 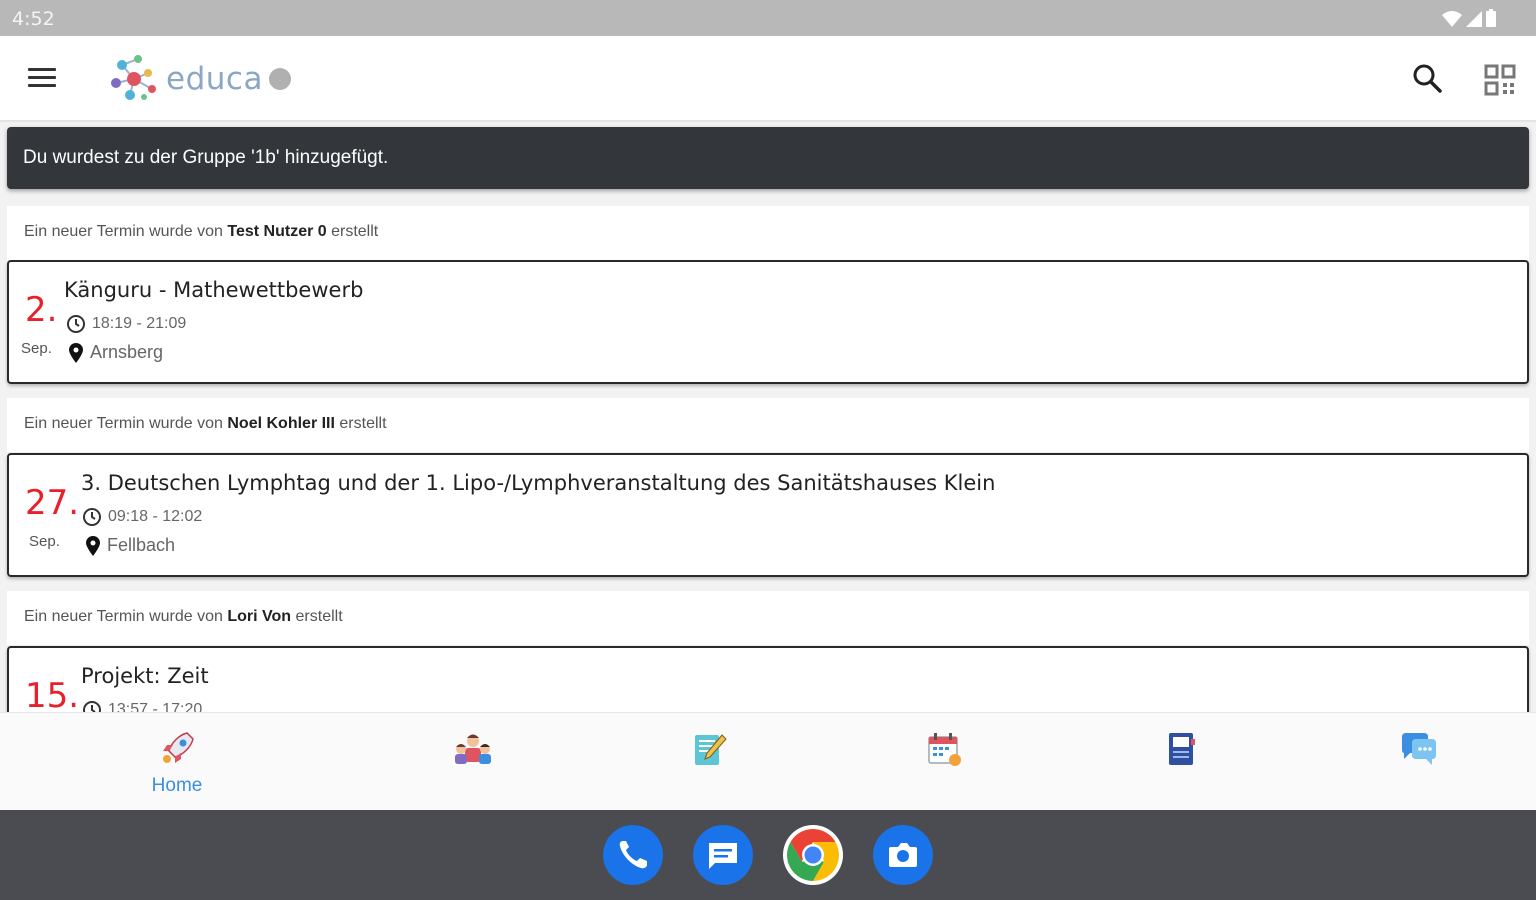 What do you see at coordinates (127, 352) in the screenshot?
I see `event-location-text: Arnsberg` at bounding box center [127, 352].